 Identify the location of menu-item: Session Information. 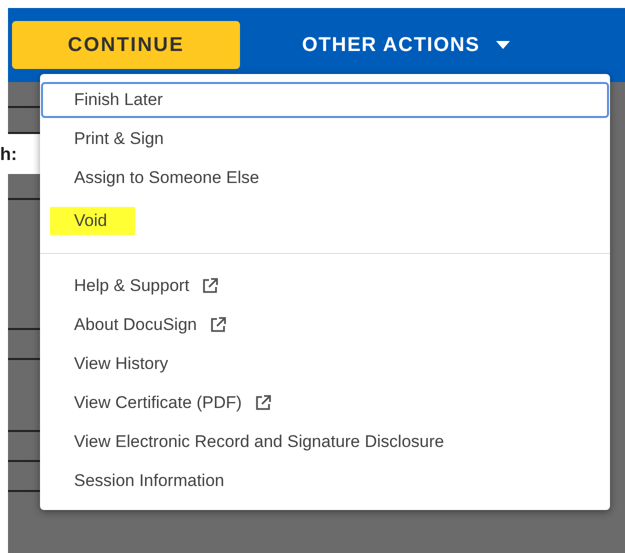
(325, 481).